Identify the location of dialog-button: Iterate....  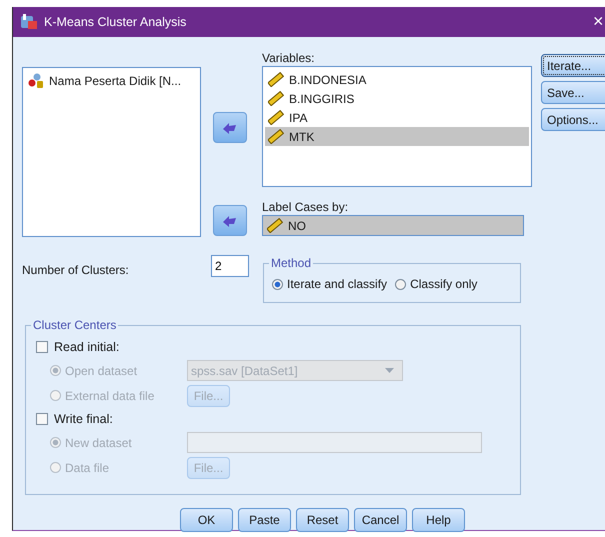
(573, 65).